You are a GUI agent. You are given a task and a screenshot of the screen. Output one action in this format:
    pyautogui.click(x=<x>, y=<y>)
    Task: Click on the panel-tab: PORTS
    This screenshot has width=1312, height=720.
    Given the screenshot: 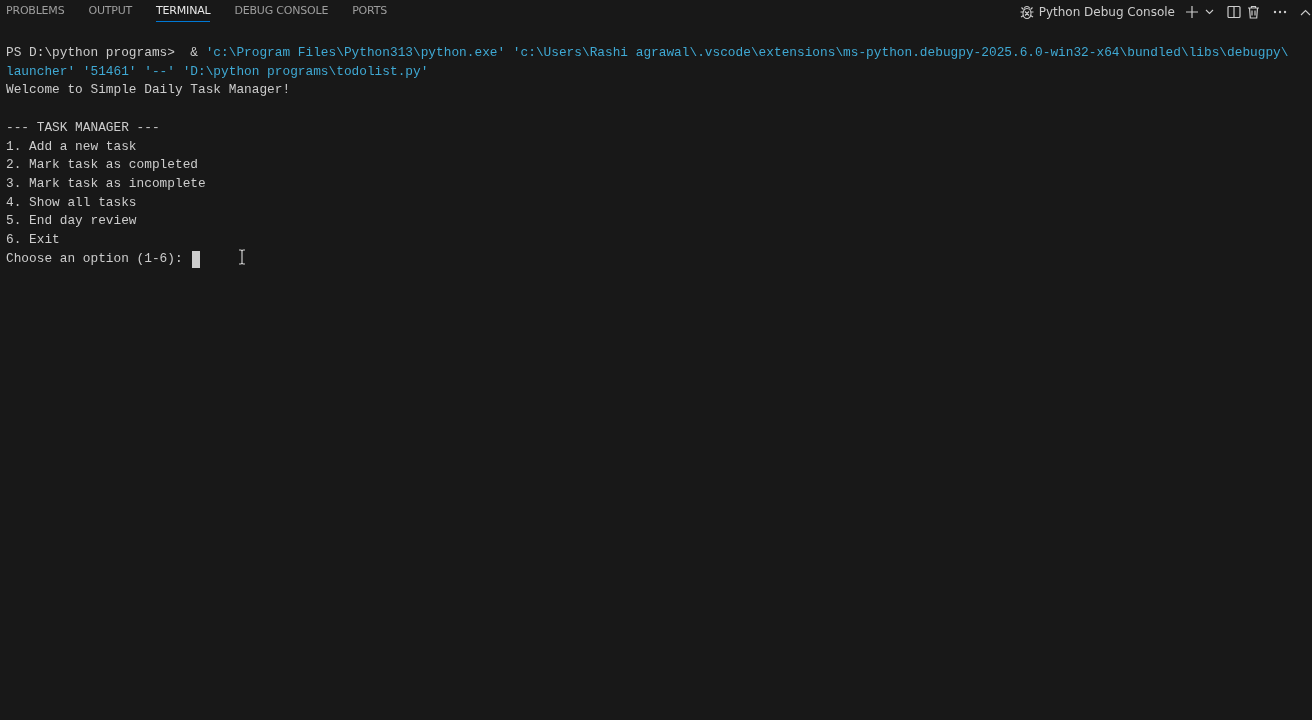 What is the action you would take?
    pyautogui.click(x=369, y=12)
    